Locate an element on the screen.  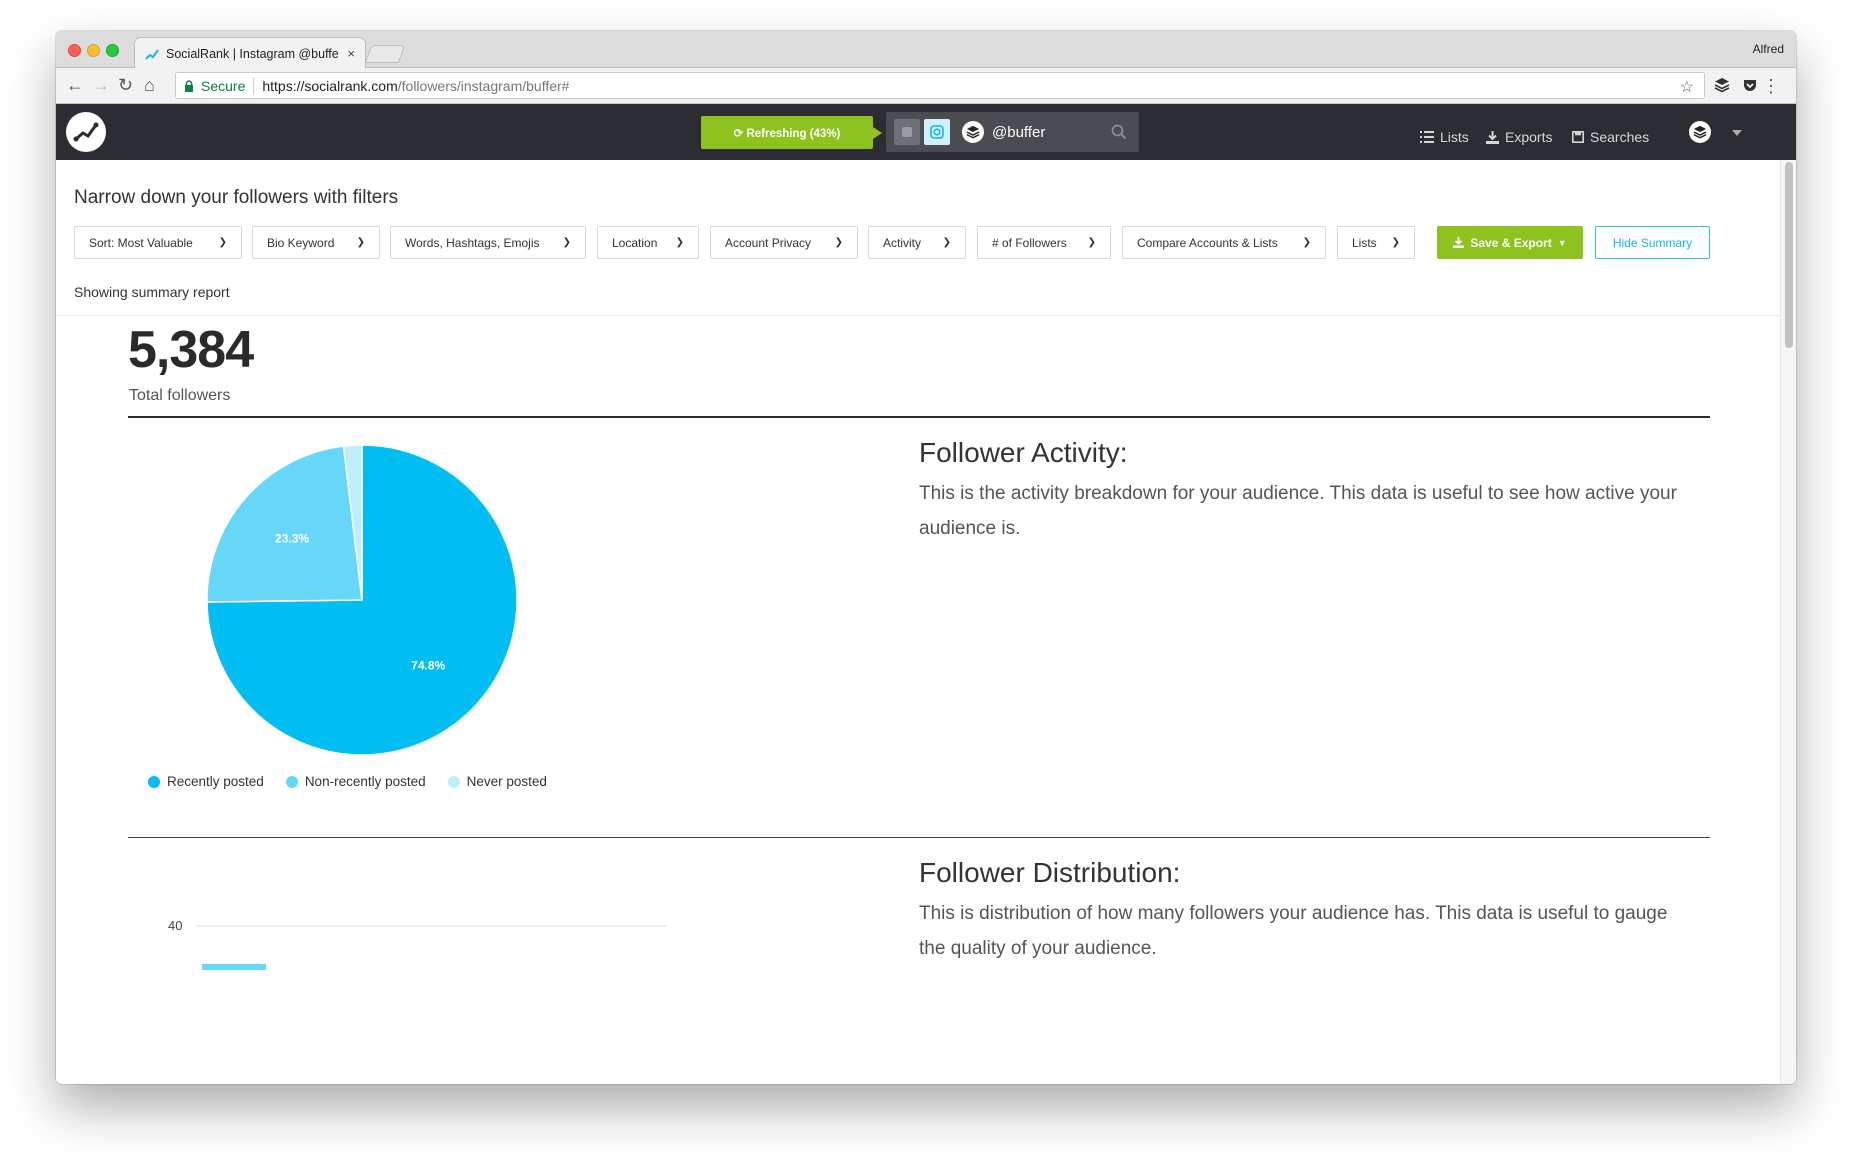
total-followers-label: Total followers is located at coordinates (180, 395).